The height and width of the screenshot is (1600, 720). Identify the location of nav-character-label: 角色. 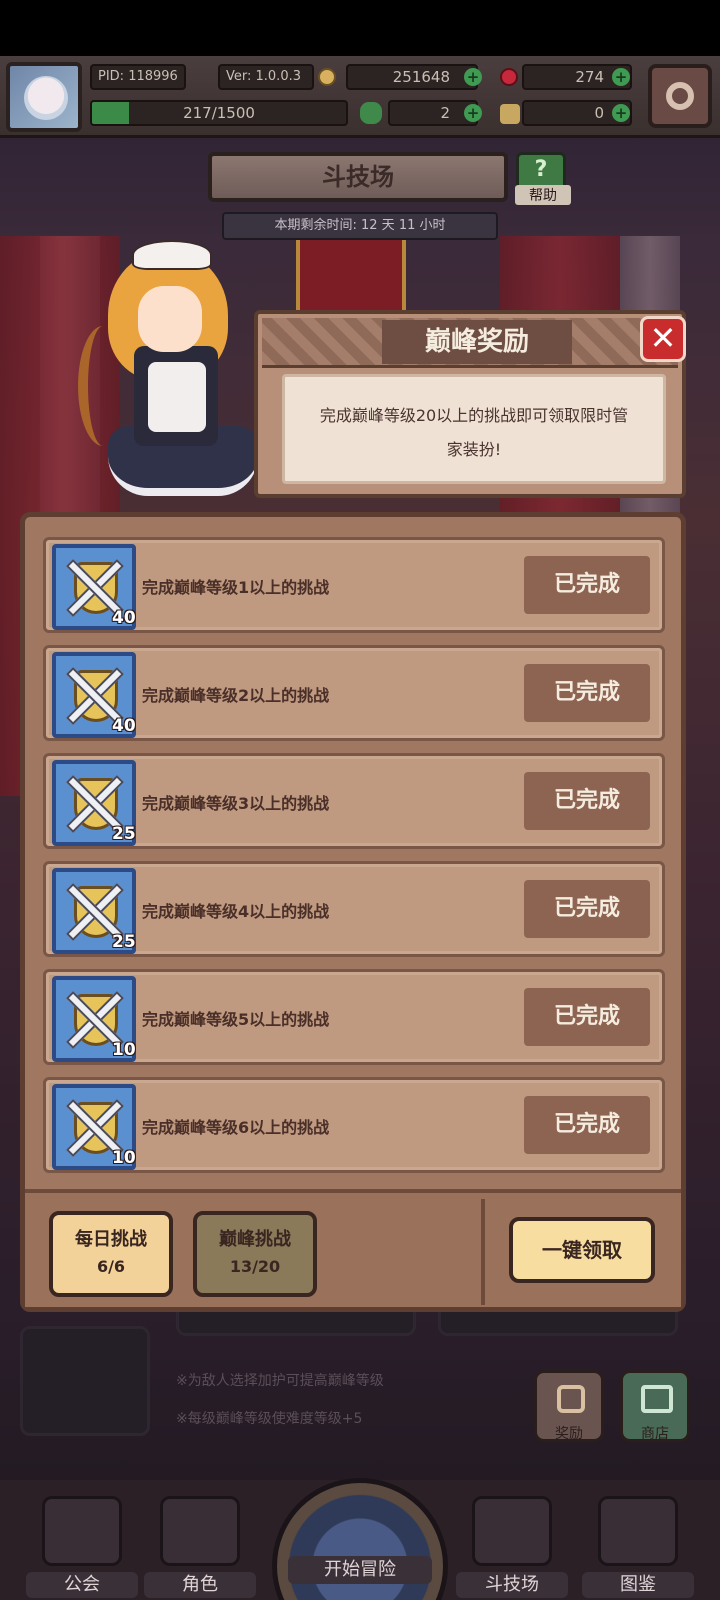
(200, 1585).